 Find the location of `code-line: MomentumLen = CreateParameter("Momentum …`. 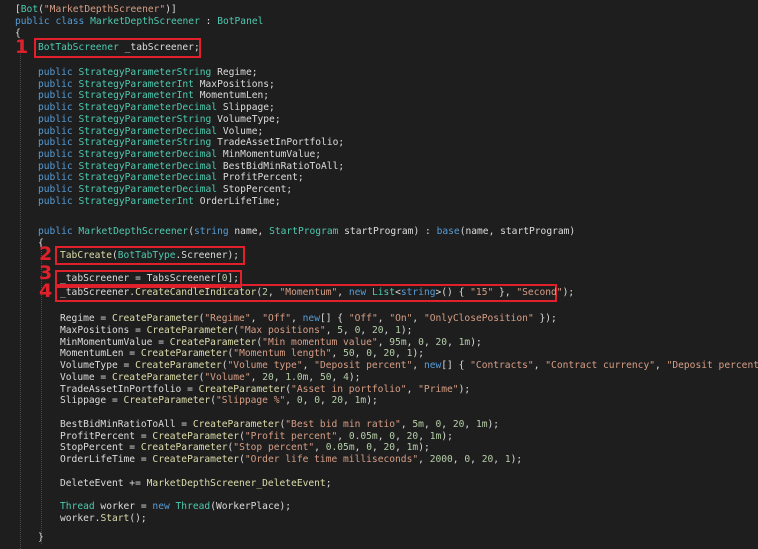

code-line: MomentumLen = CreateParameter("Momentum … is located at coordinates (242, 354).